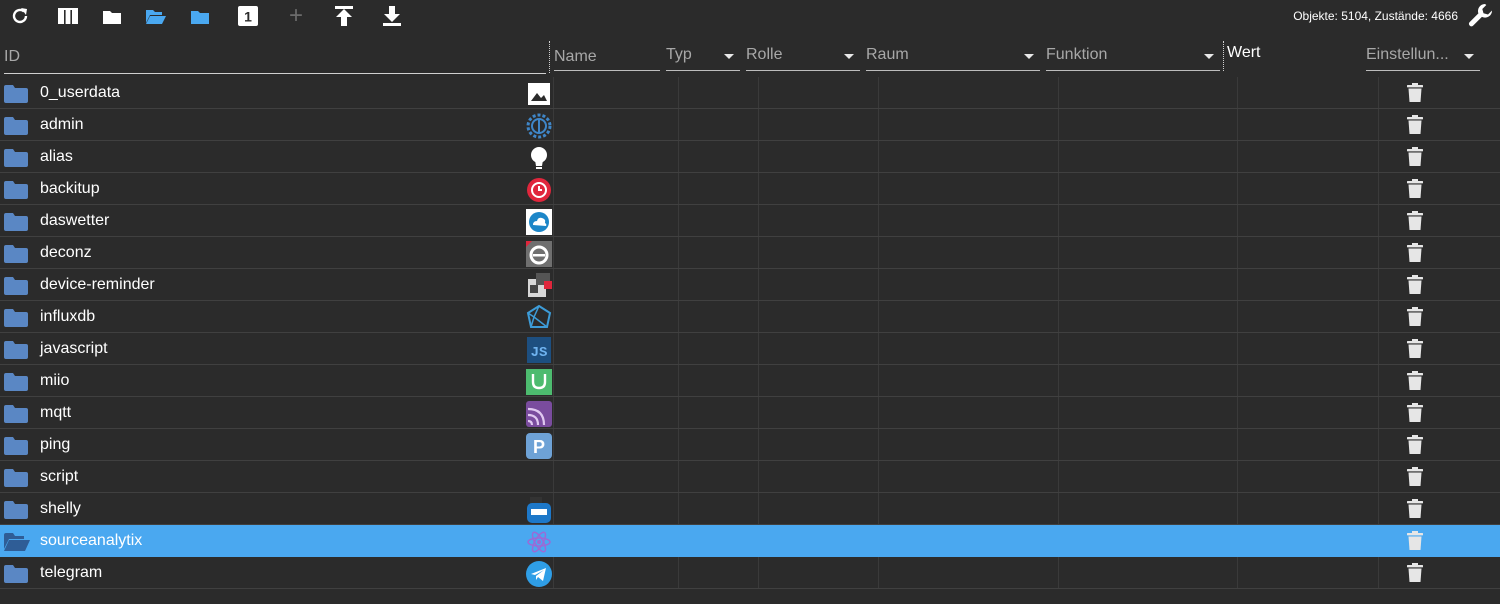  I want to click on tree-row-shelly: shelly, so click(750, 509).